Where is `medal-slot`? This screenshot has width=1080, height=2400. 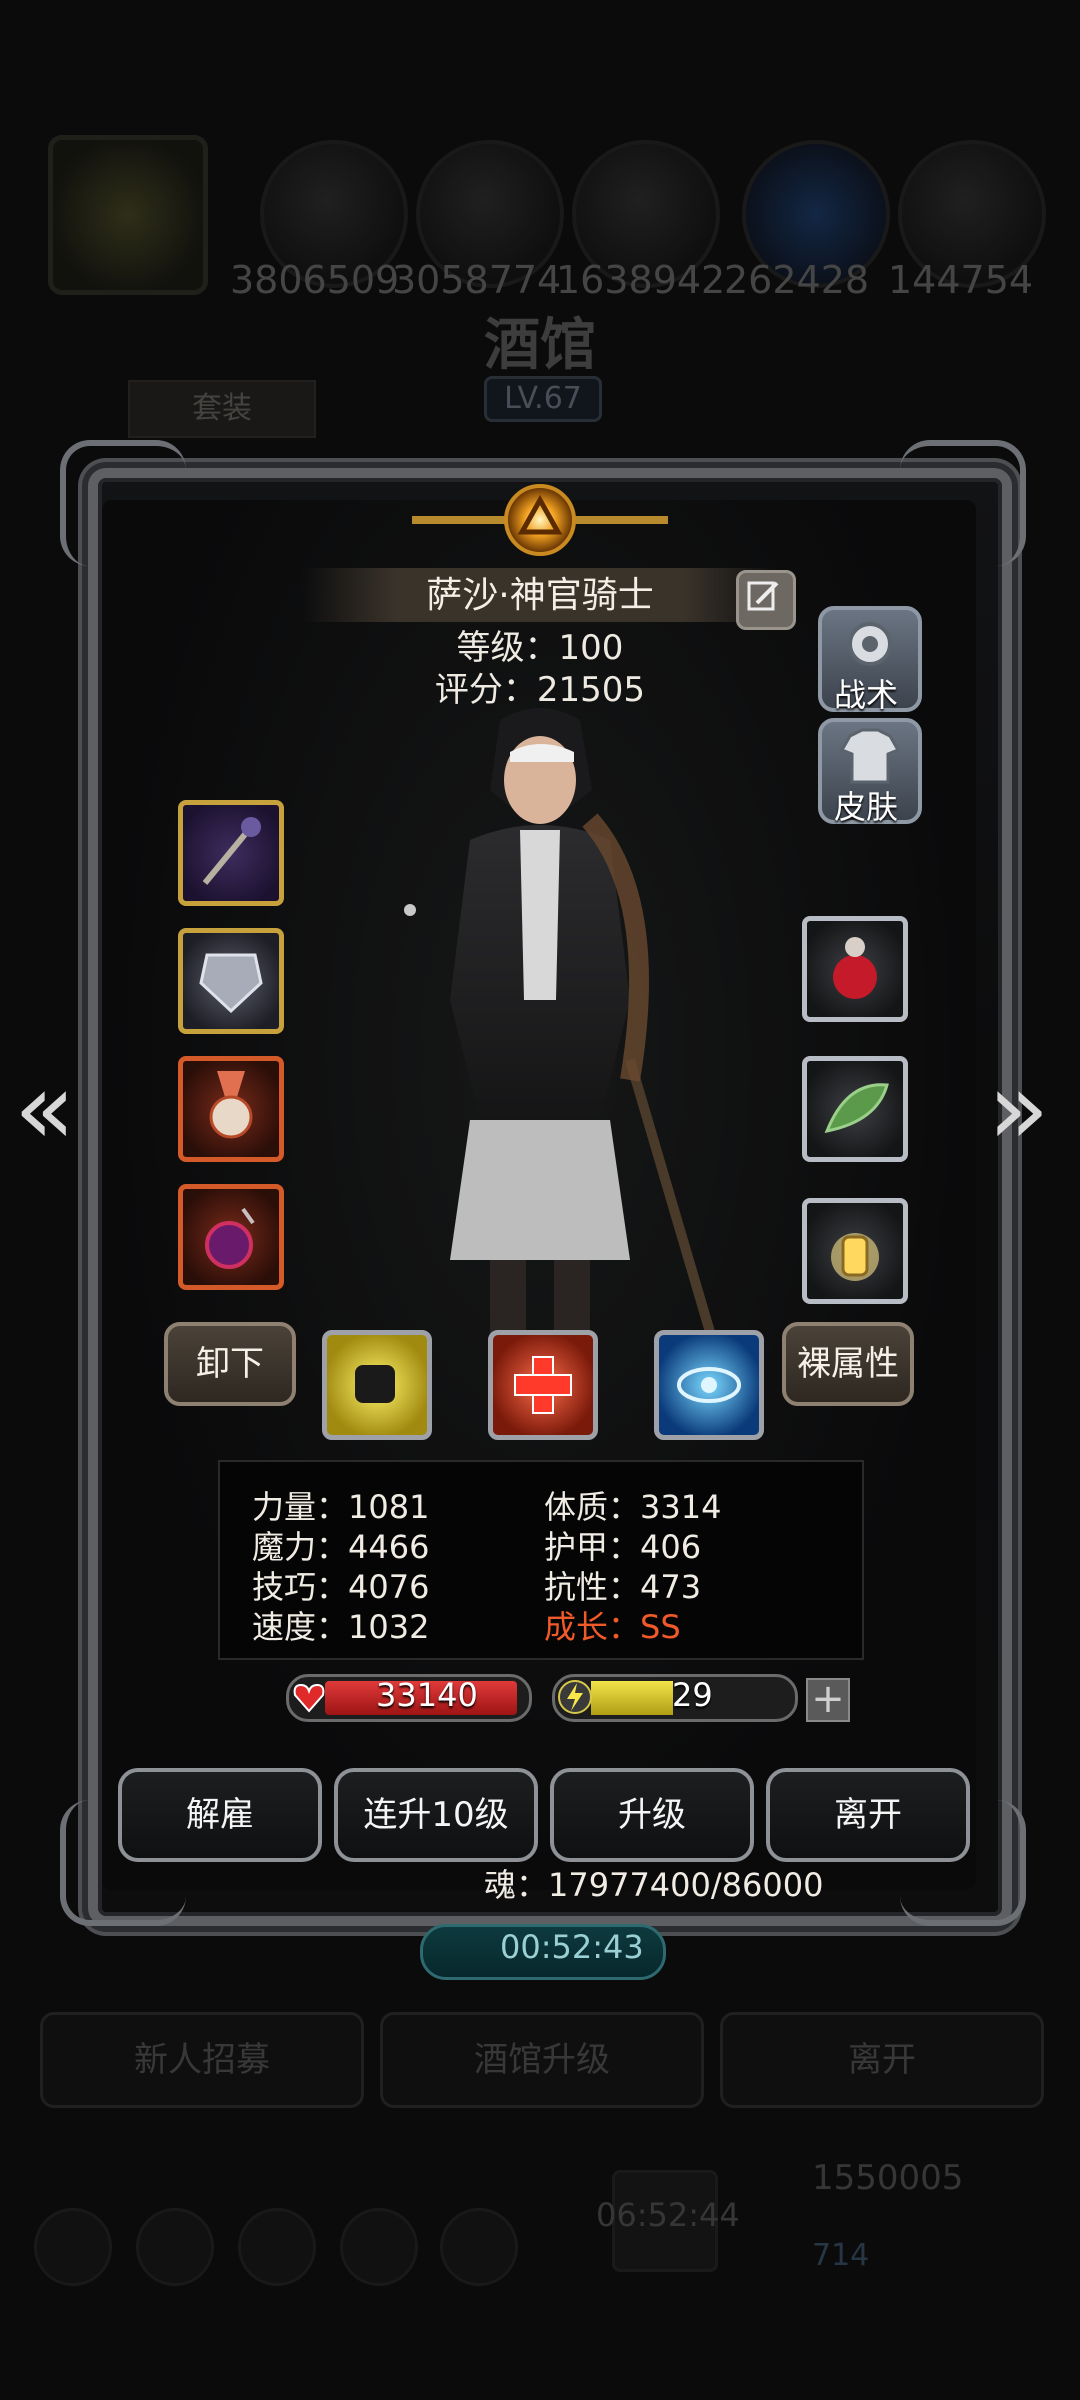 medal-slot is located at coordinates (231, 1109).